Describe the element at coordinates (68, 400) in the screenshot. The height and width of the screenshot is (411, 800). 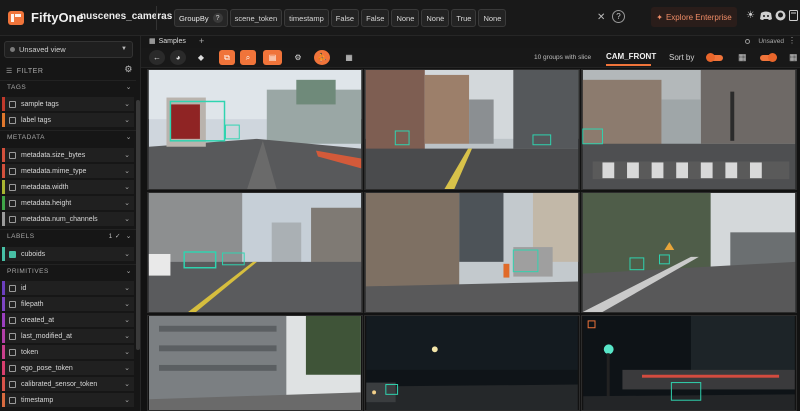
I see `sidebar-item-timestamp: timestamp ⌄` at that location.